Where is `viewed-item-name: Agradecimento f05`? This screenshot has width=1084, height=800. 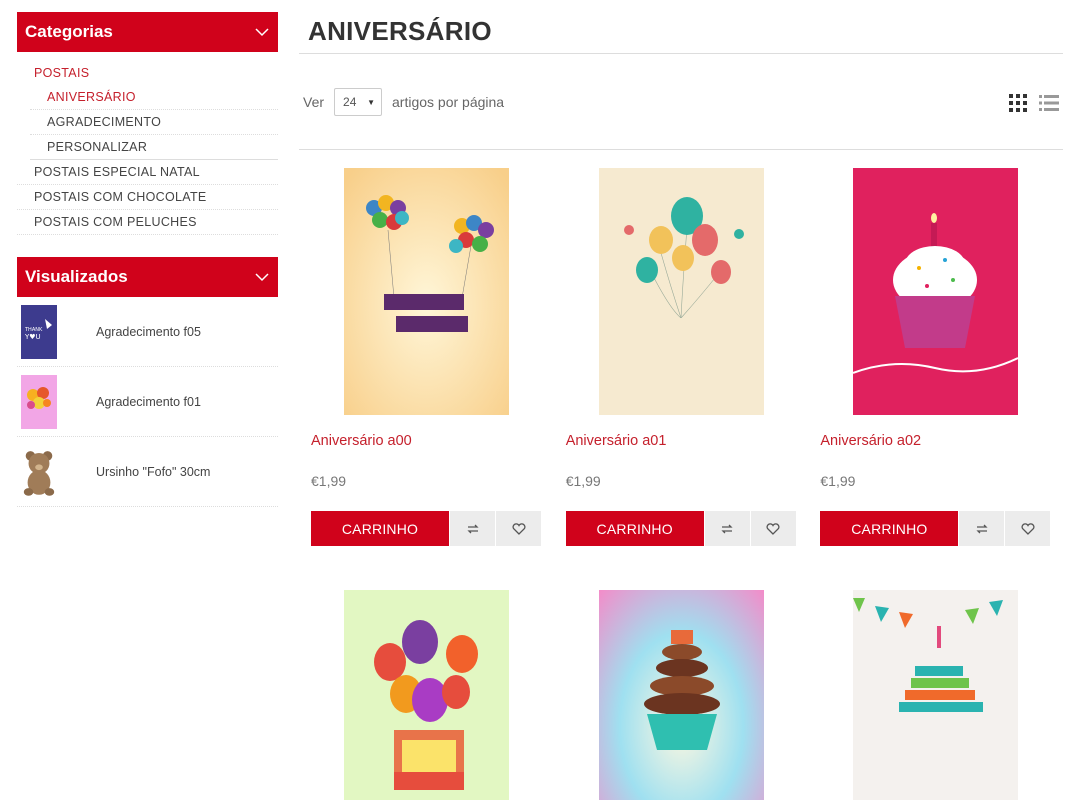
viewed-item-name: Agradecimento f05 is located at coordinates (148, 332).